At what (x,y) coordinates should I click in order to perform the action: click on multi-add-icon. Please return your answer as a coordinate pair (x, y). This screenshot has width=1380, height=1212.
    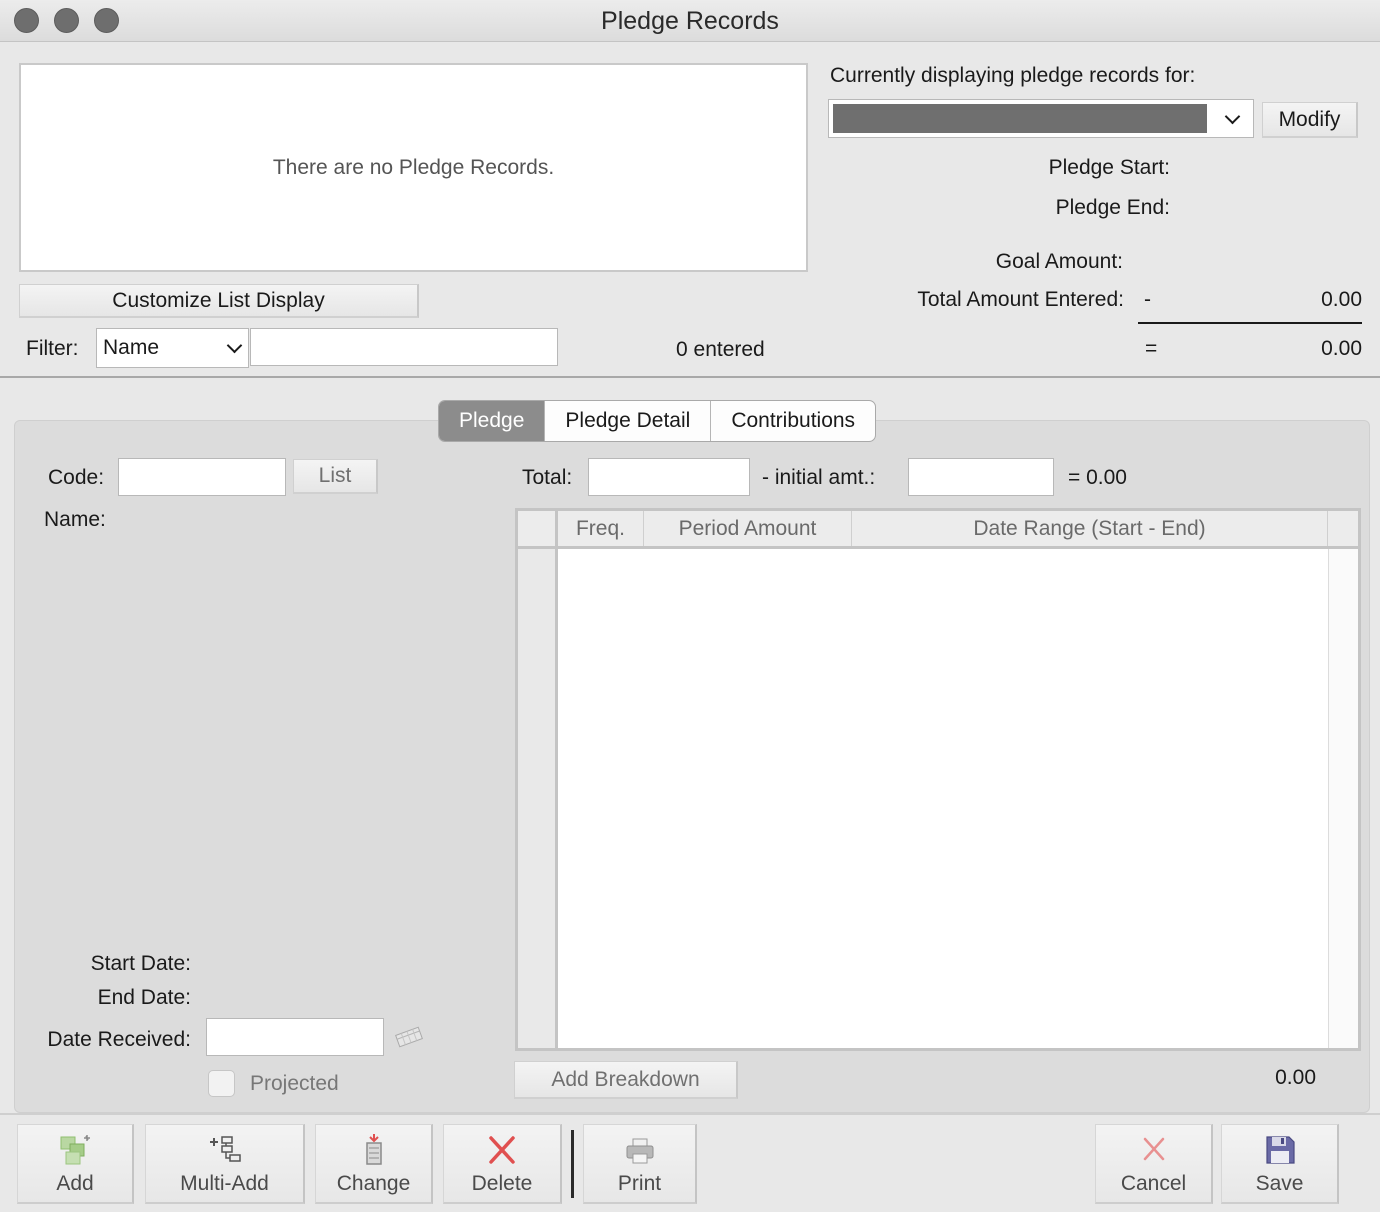
    Looking at the image, I should click on (225, 1149).